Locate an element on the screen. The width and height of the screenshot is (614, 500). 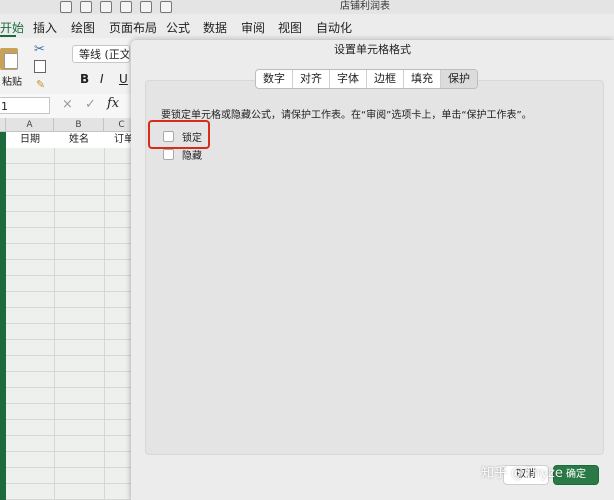
tab-border: 边框 is located at coordinates (385, 79).